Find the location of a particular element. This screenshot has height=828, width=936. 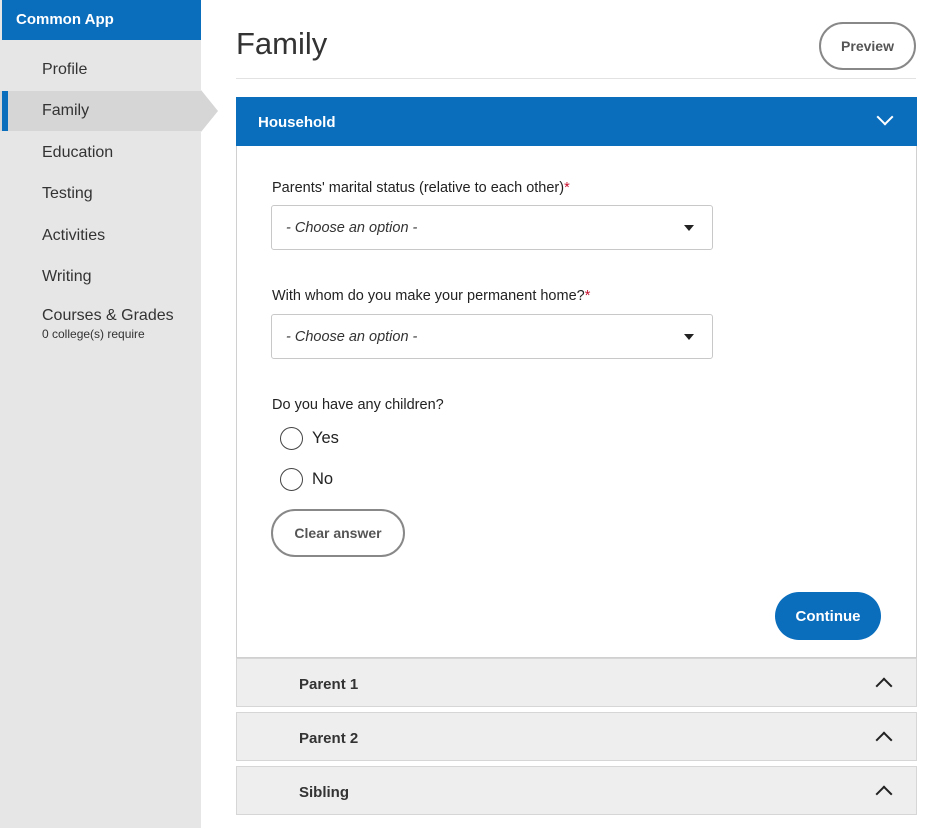

sidebar-item-writing: Writing is located at coordinates (100, 277).